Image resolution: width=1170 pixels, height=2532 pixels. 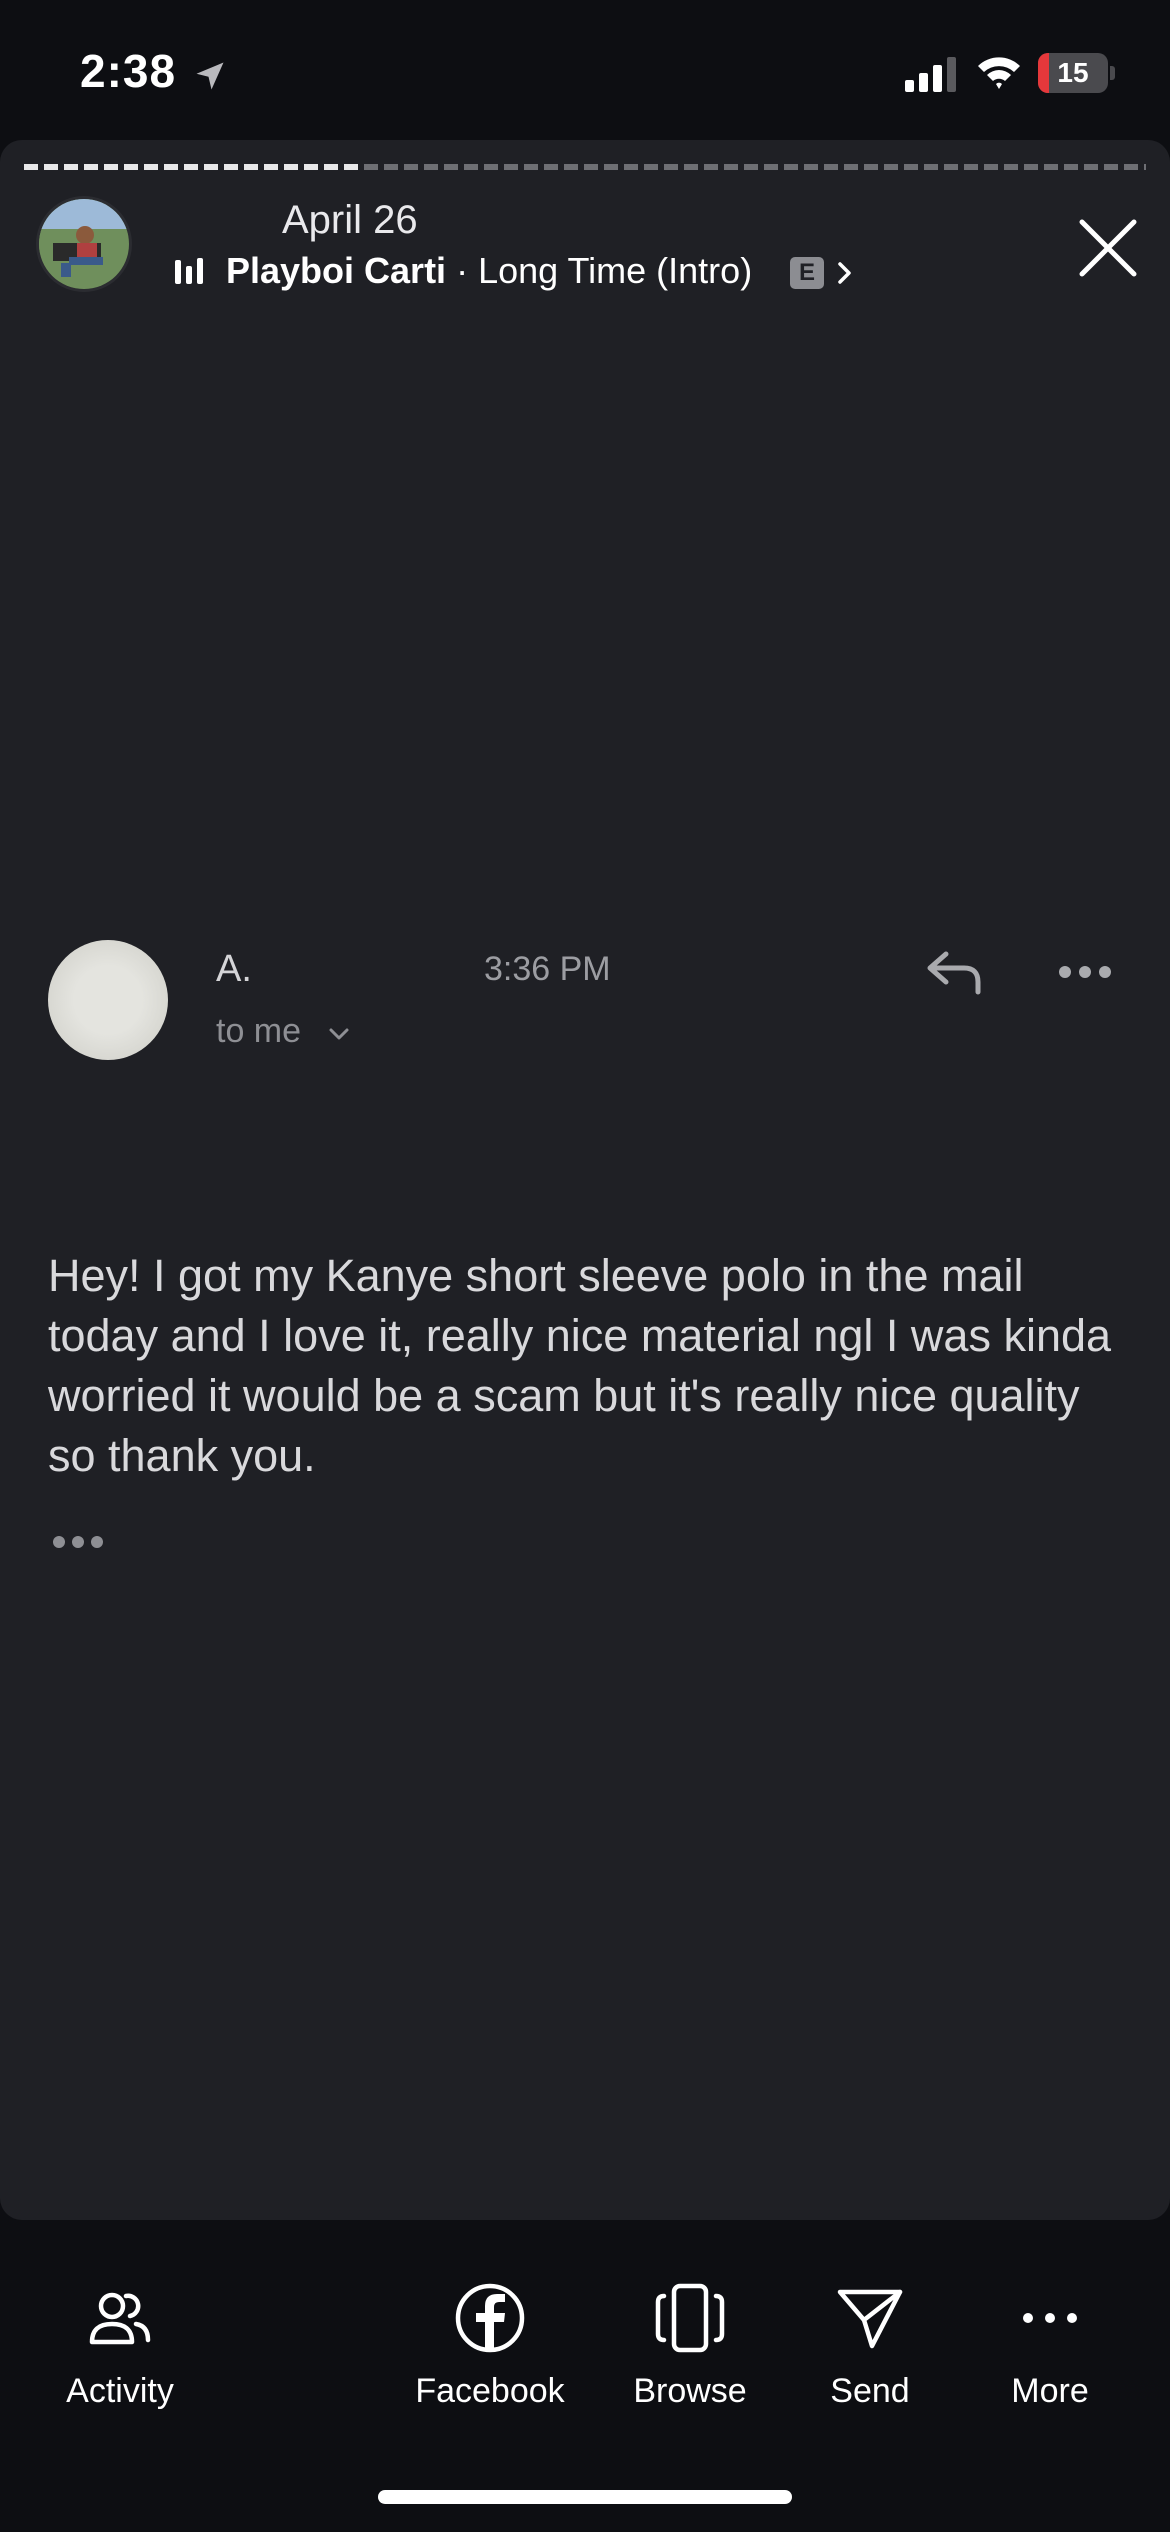 I want to click on email-time: 3:36 PM, so click(x=547, y=969).